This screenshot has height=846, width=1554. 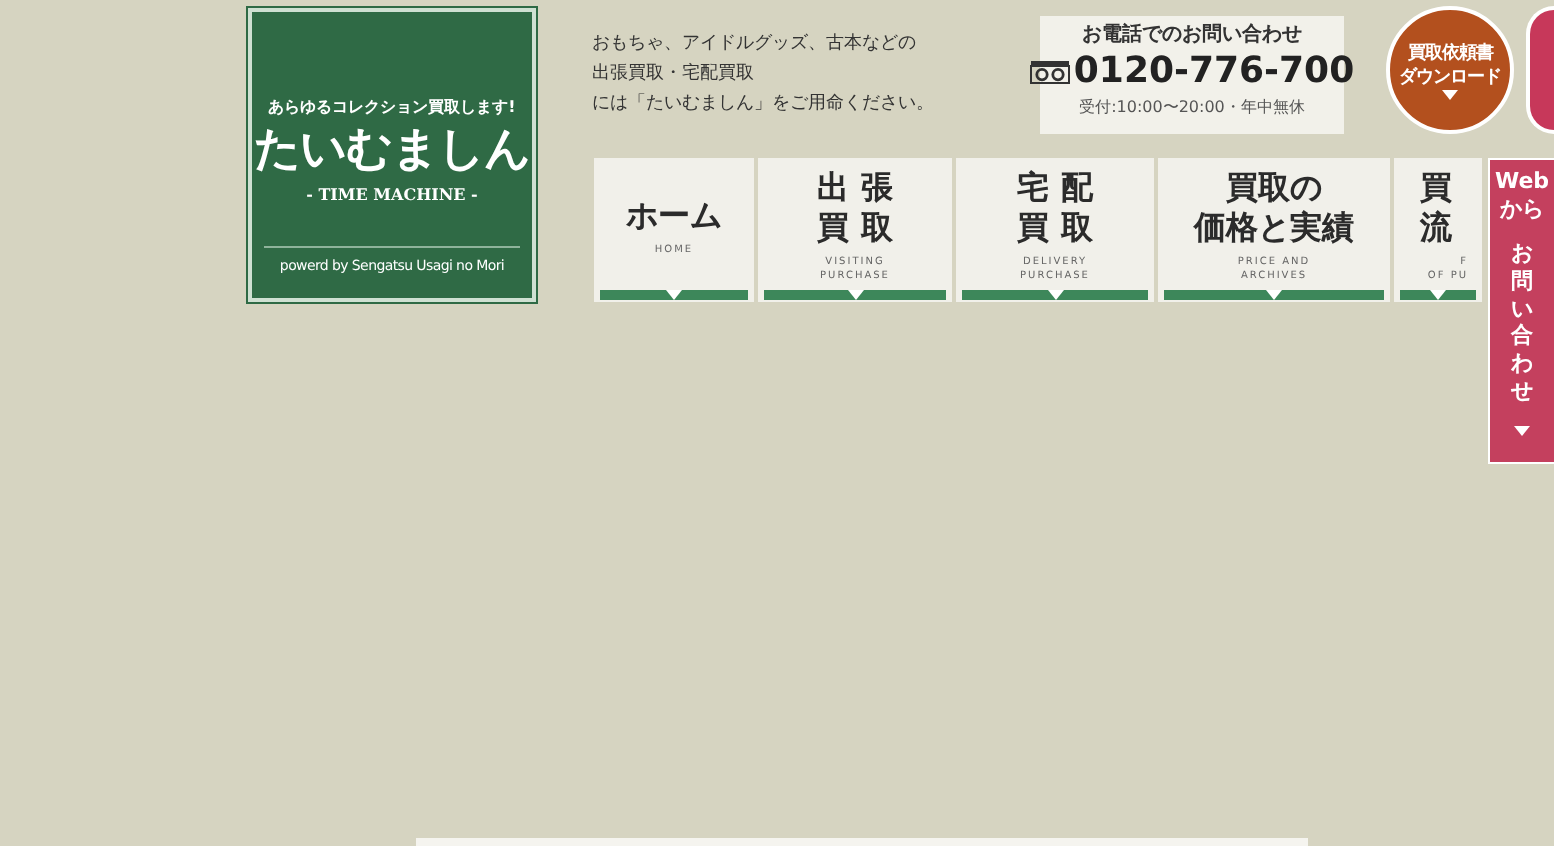 What do you see at coordinates (755, 44) in the screenshot?
I see `intro-text: おもちゃ、アイドルグッズ、古本などの` at bounding box center [755, 44].